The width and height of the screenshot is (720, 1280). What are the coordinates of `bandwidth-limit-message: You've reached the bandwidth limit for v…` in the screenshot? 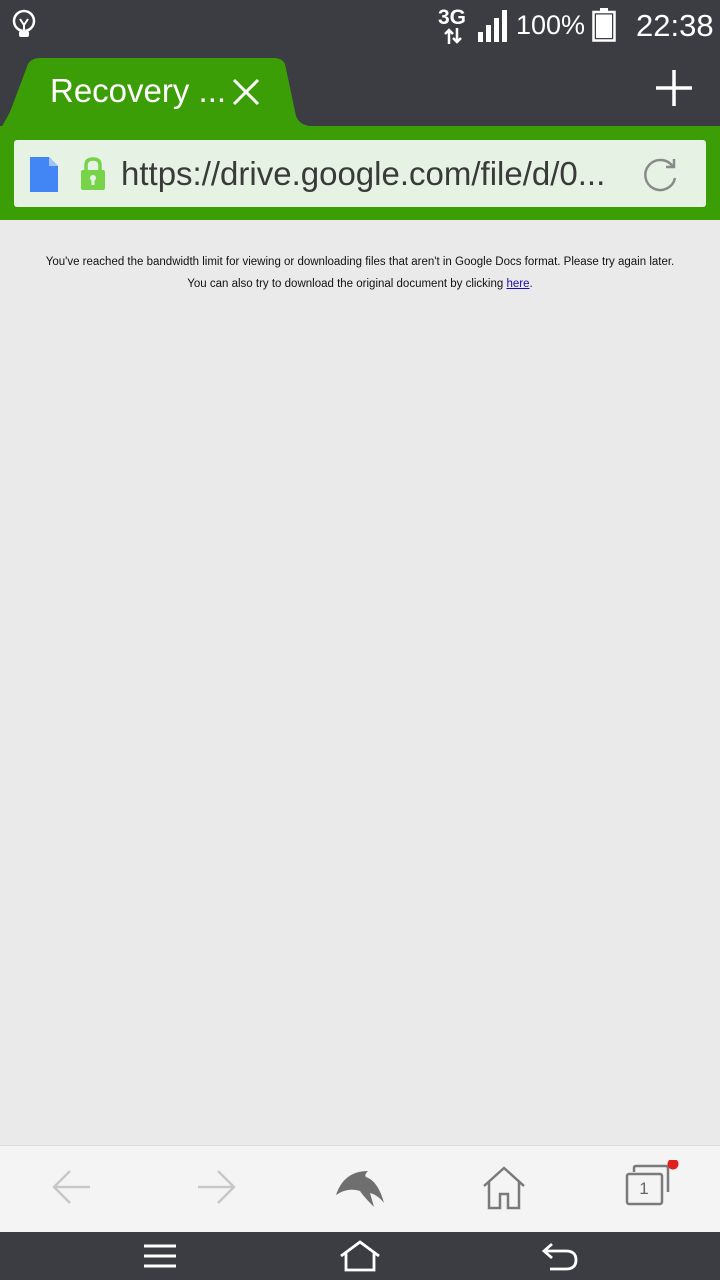 It's located at (360, 262).